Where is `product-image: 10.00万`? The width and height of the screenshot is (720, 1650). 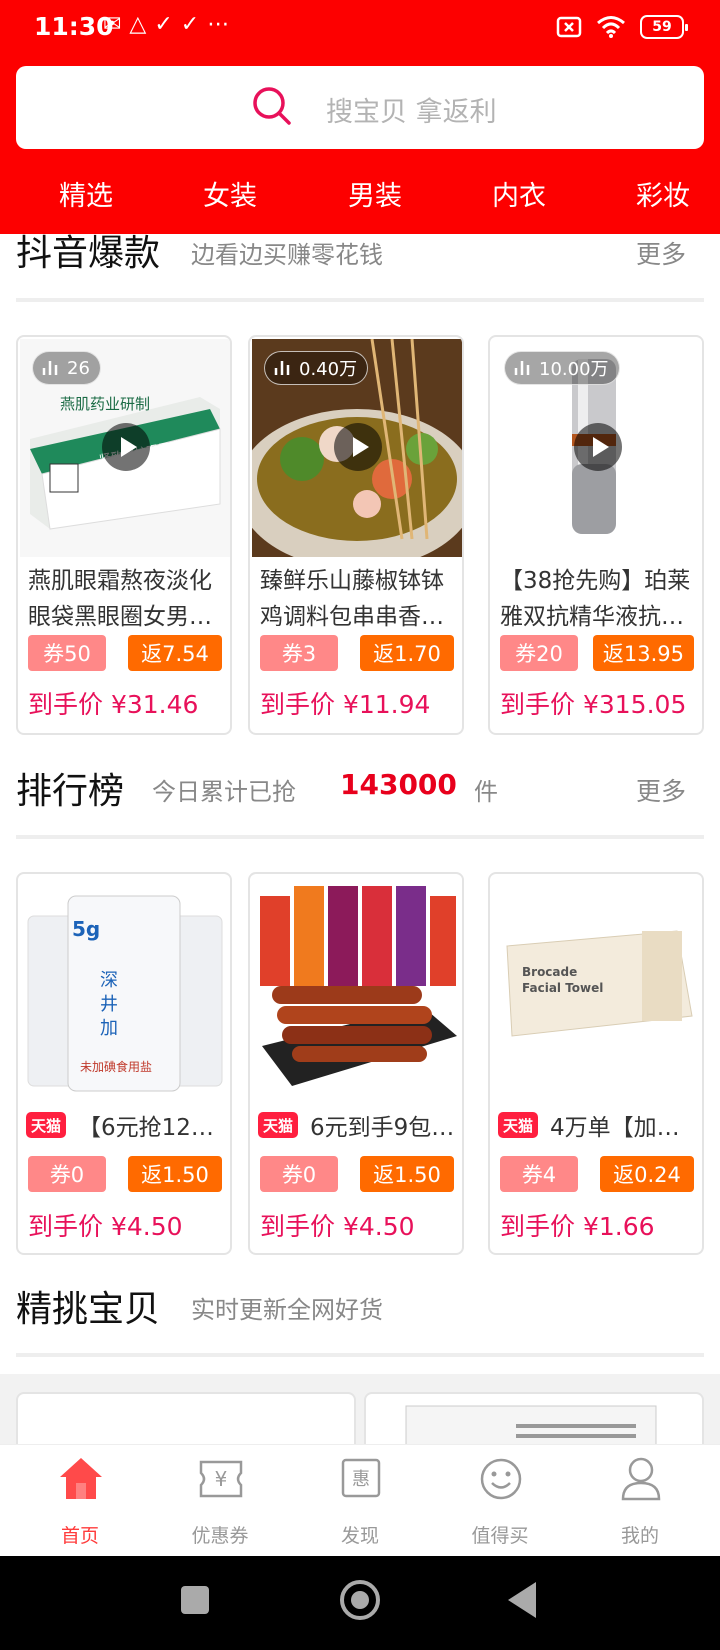 product-image: 10.00万 is located at coordinates (597, 448).